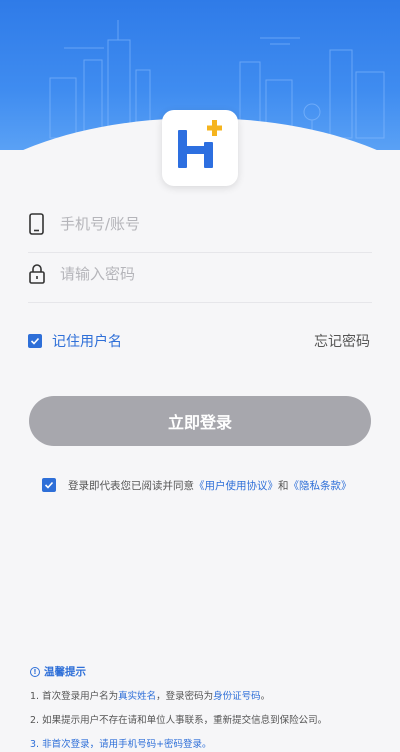  I want to click on password-input, so click(210, 274).